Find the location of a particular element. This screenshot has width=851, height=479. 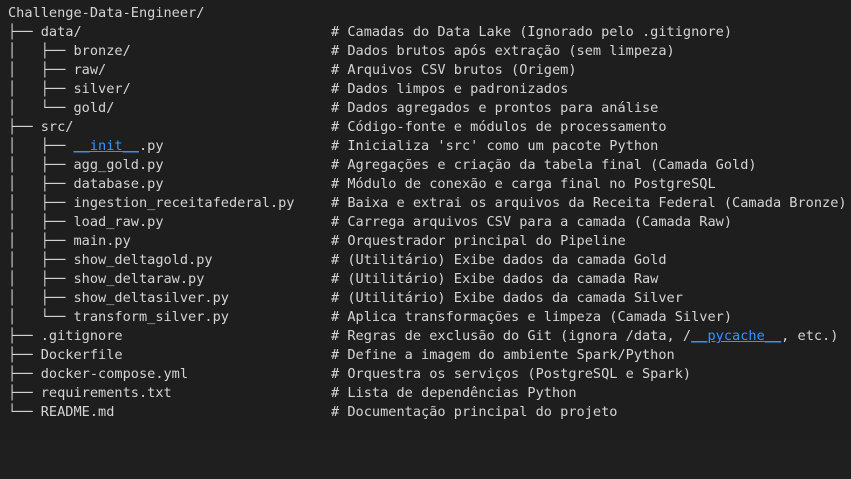

tree-entry: │ ├── __init__.py is located at coordinates (86, 146).